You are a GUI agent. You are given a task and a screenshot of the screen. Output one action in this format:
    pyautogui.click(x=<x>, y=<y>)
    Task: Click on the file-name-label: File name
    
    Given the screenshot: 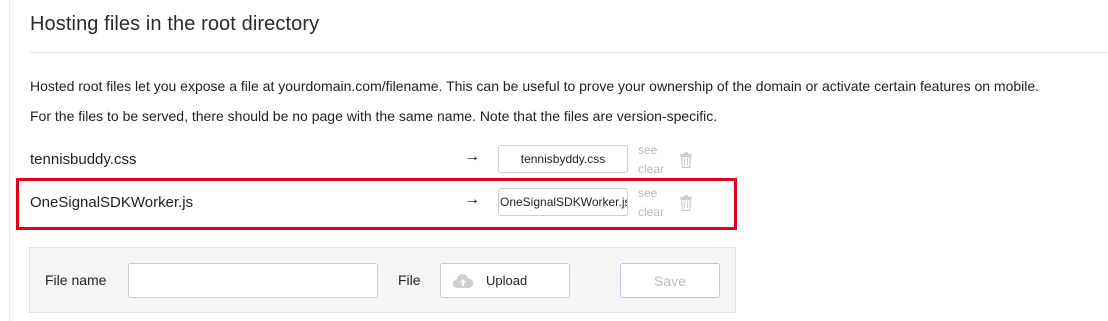 What is the action you would take?
    pyautogui.click(x=76, y=280)
    